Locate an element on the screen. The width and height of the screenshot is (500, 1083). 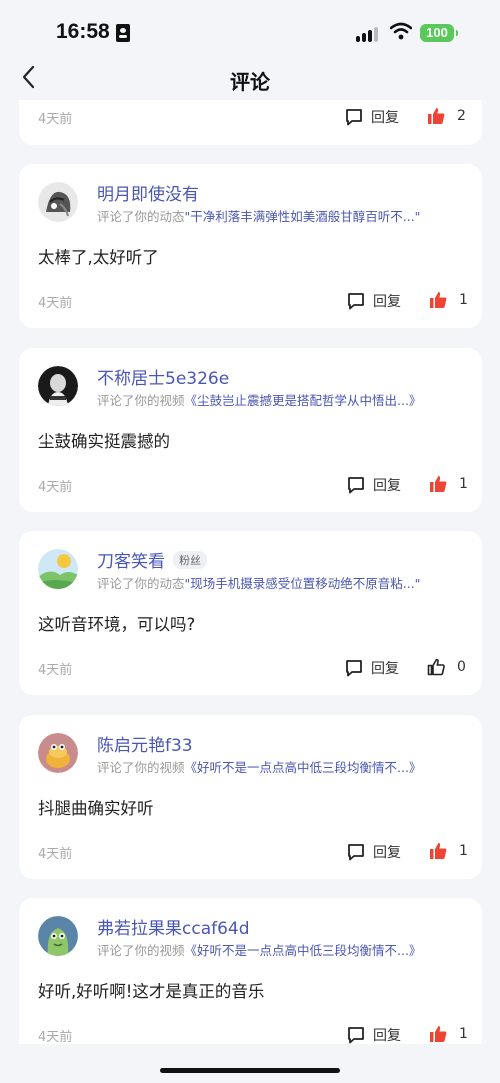
wifi-icon is located at coordinates (401, 31).